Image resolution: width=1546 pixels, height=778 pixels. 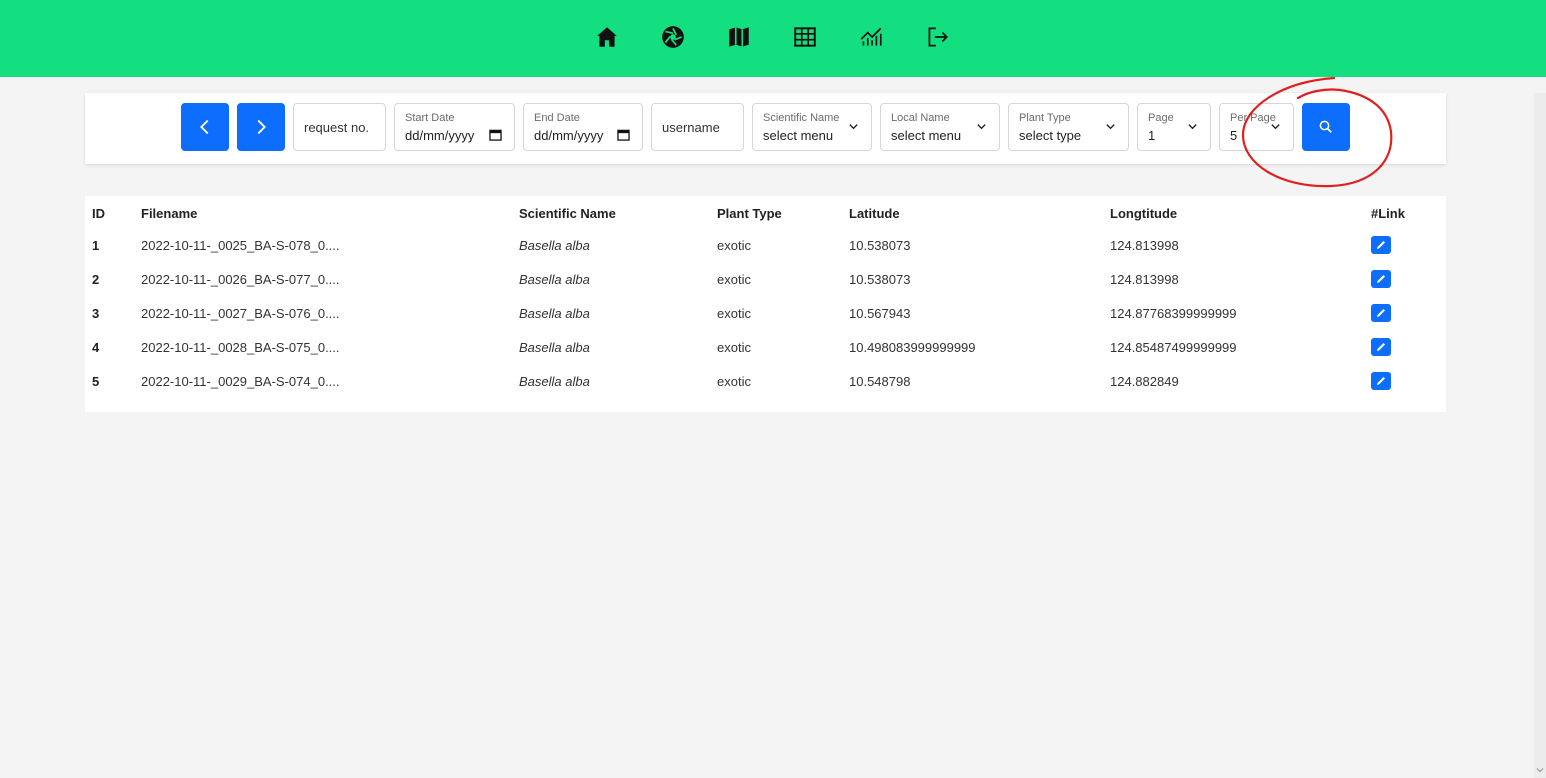 I want to click on row-longitude: 124.882849, so click(x=1144, y=381).